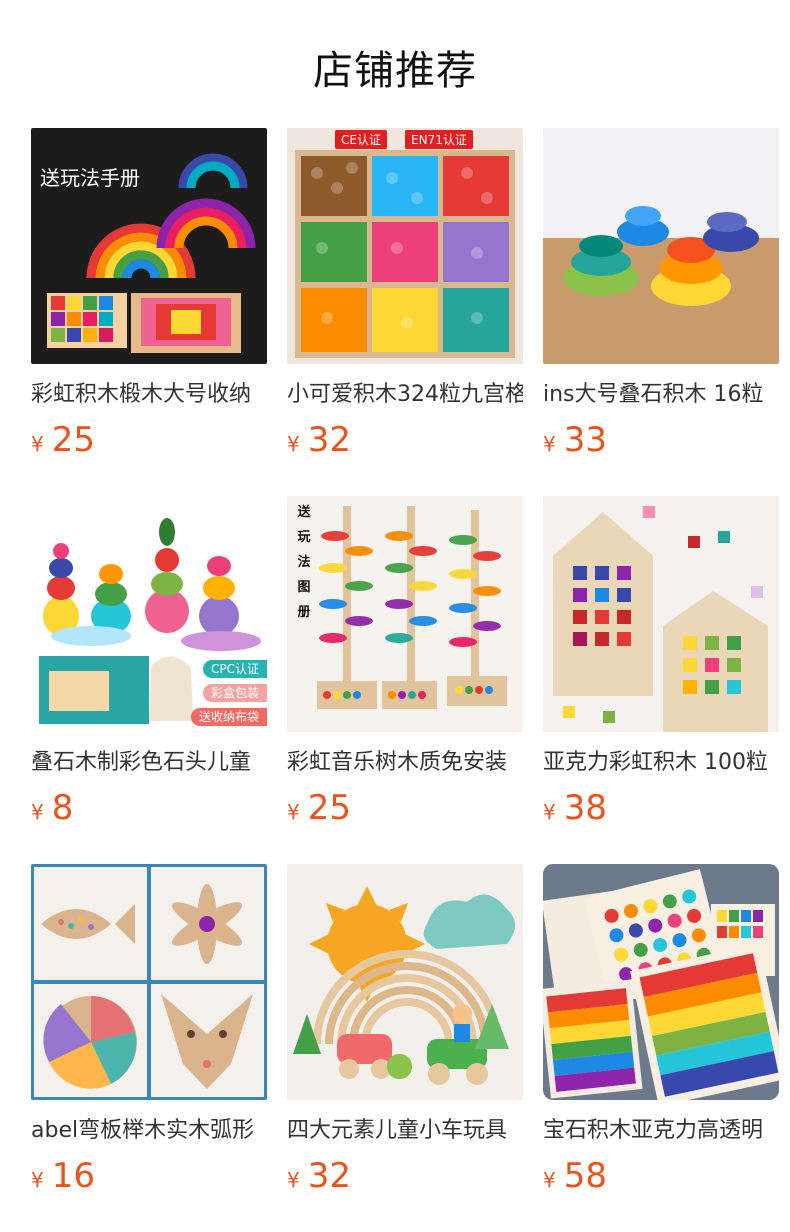 Image resolution: width=790 pixels, height=1232 pixels. Describe the element at coordinates (585, 1176) in the screenshot. I see `price-value: 58` at that location.